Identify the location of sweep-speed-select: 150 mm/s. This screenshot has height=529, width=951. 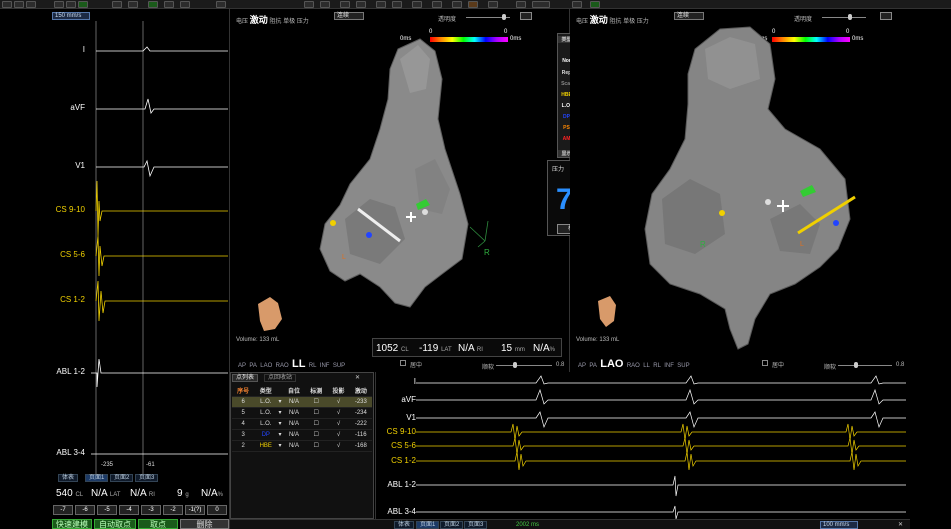
(71, 16).